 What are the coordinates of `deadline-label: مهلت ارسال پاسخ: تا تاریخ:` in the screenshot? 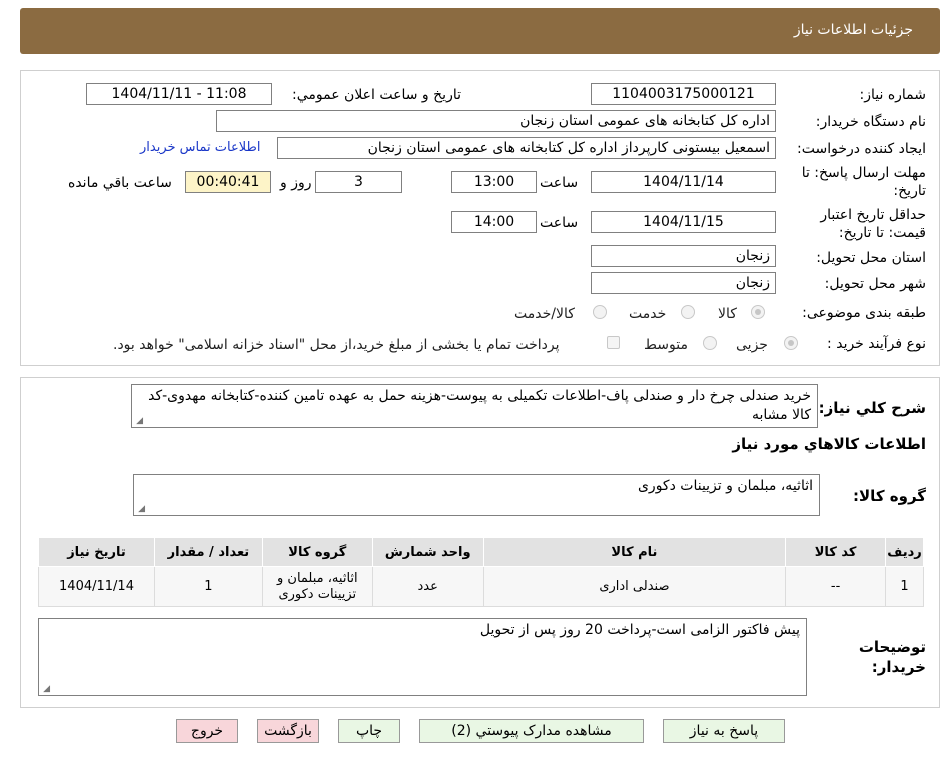 It's located at (861, 182).